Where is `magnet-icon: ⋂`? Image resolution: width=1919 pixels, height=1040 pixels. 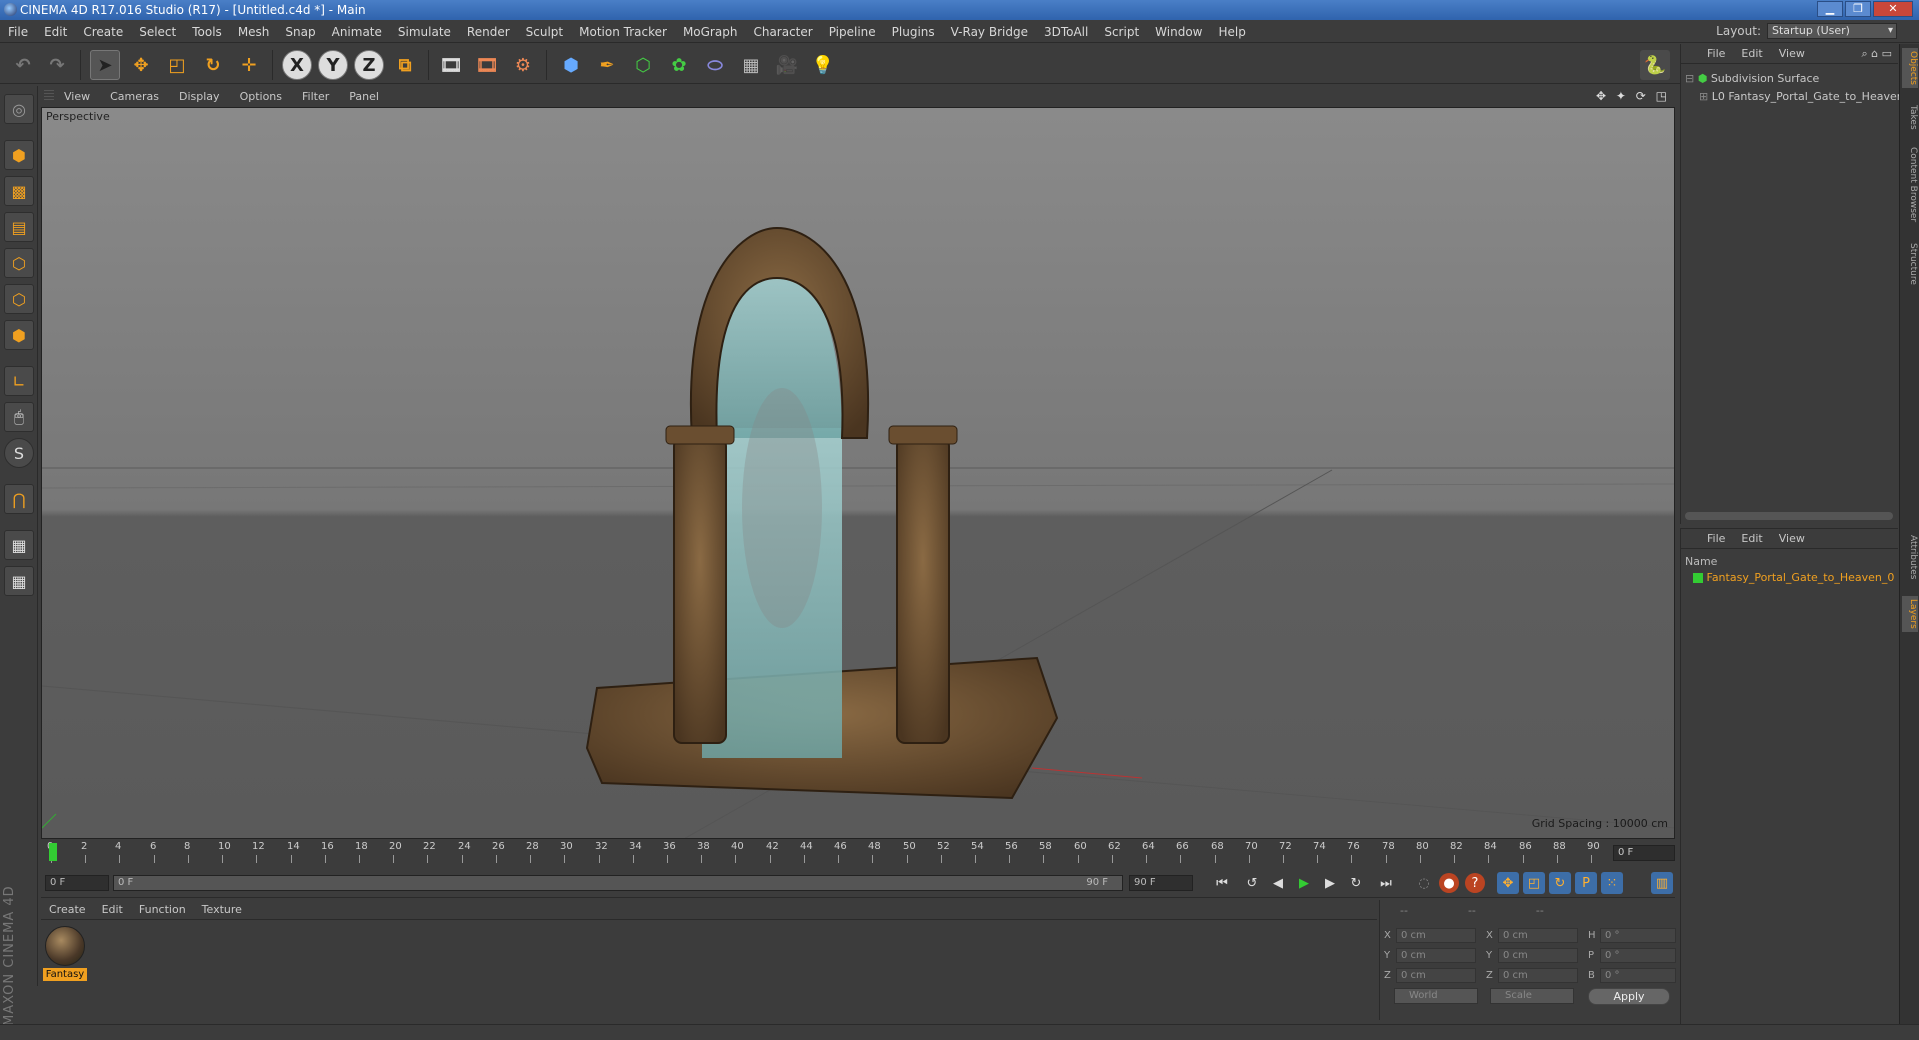
magnet-icon: ⋂ is located at coordinates (19, 499).